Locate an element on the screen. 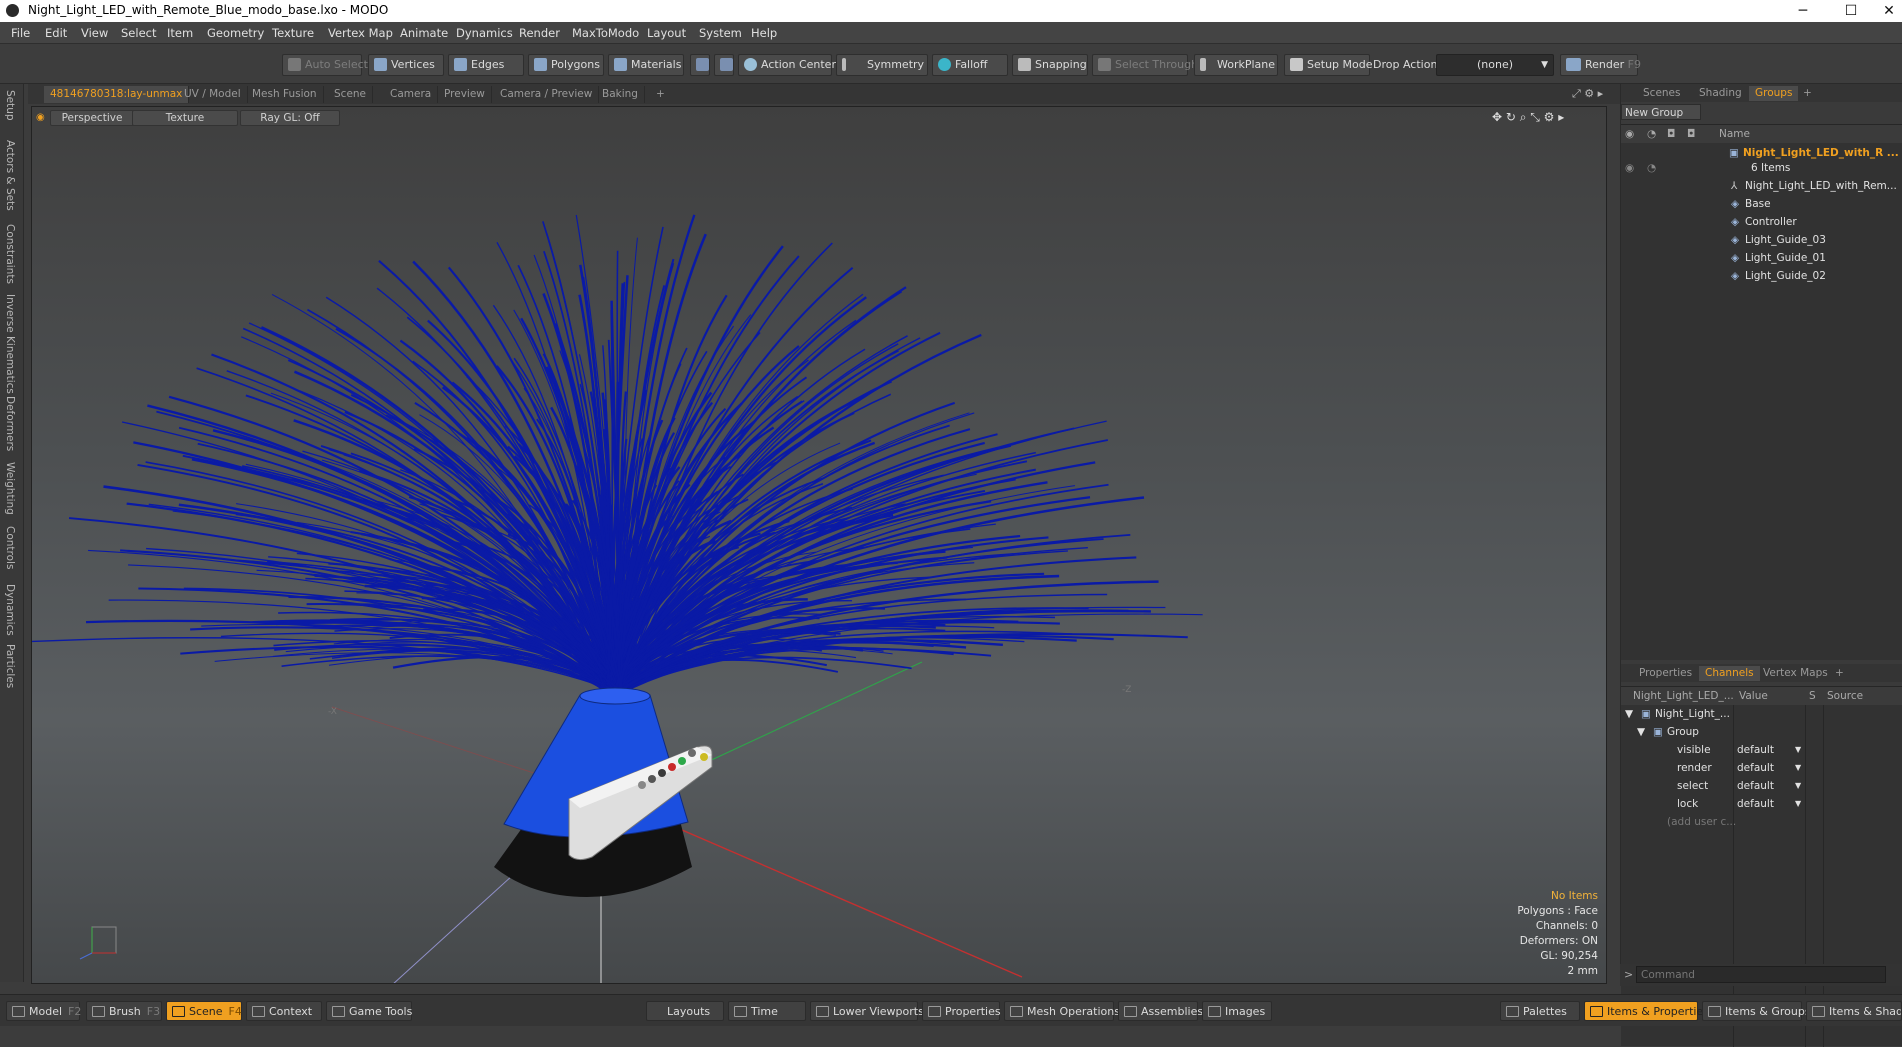 This screenshot has width=1902, height=1047. setup-mode-button: Setup Mode is located at coordinates (1328, 65).